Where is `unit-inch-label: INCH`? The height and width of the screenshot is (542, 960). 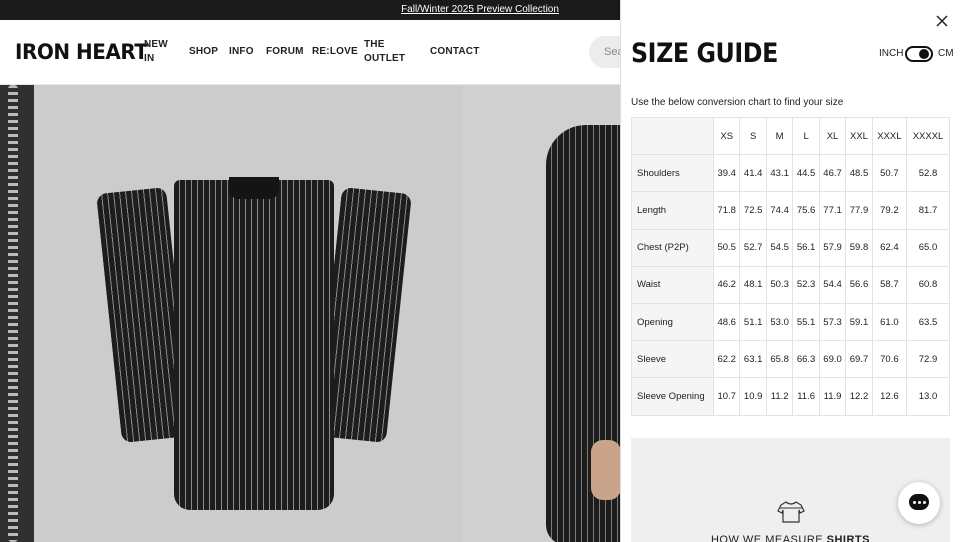
unit-inch-label: INCH is located at coordinates (891, 53).